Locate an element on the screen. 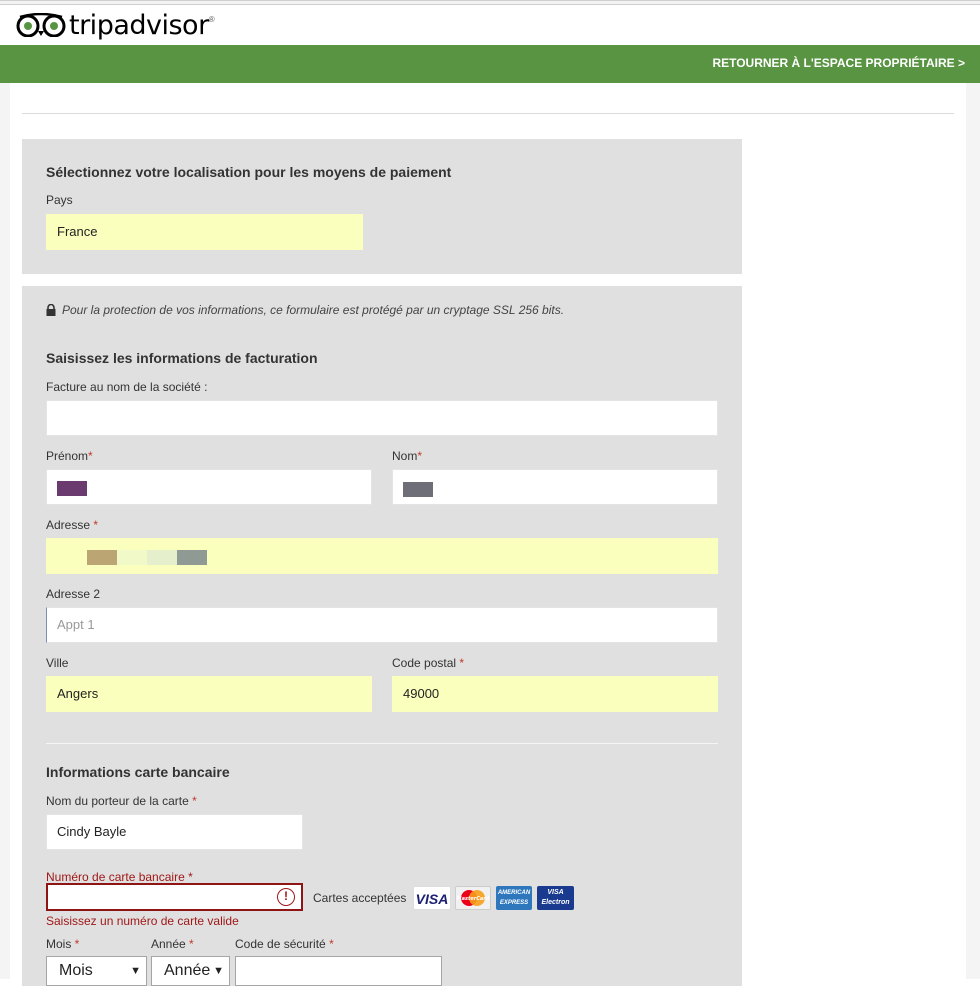 The height and width of the screenshot is (986, 980). card-number-label-text: Numéro de carte bancaire is located at coordinates (117, 877).